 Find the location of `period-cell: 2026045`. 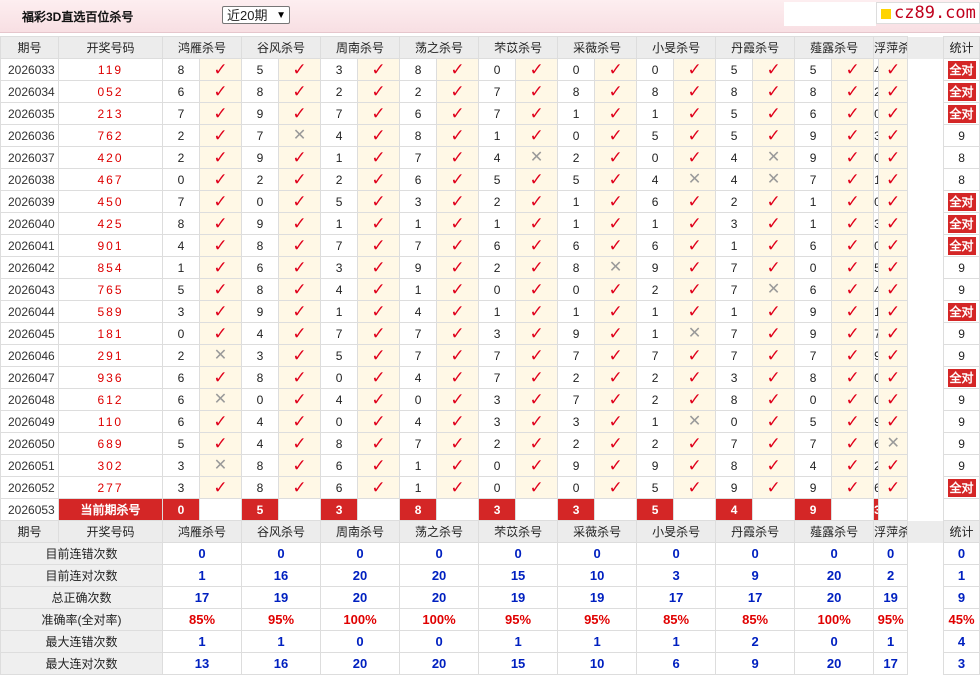

period-cell: 2026045 is located at coordinates (29, 333).